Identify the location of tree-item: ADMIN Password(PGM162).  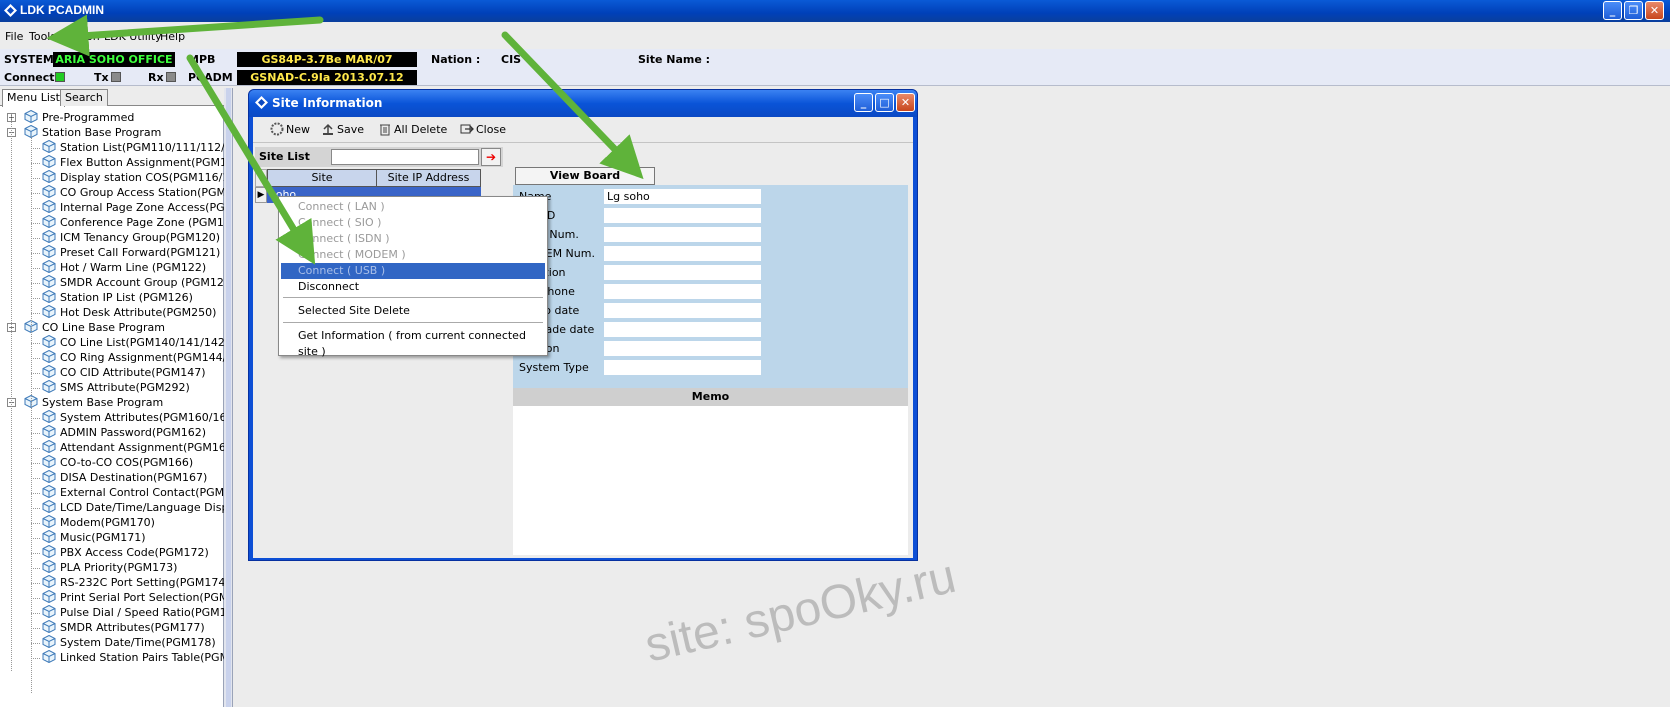
(124, 432).